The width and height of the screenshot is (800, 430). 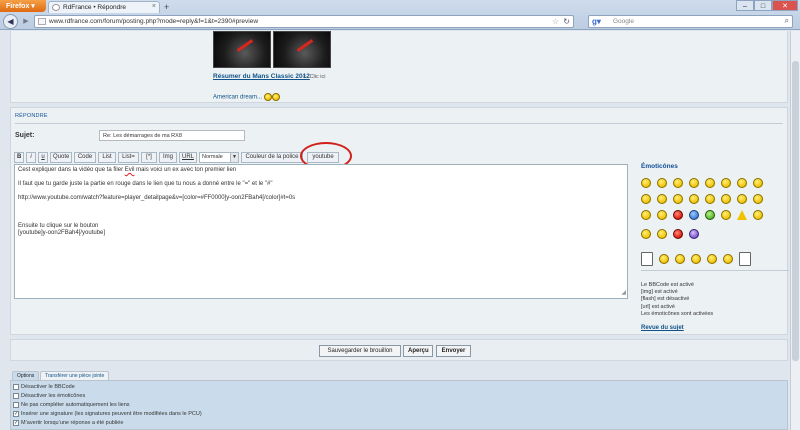 I want to click on search-bar: g▾ Google ⌕, so click(x=690, y=21).